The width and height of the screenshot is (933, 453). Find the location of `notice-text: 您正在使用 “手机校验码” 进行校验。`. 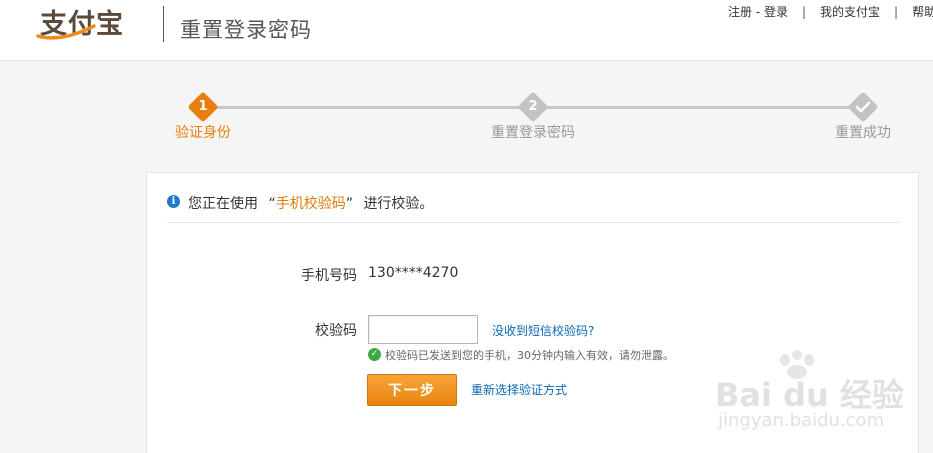

notice-text: 您正在使用 “手机校验码” 进行校验。 is located at coordinates (310, 203).